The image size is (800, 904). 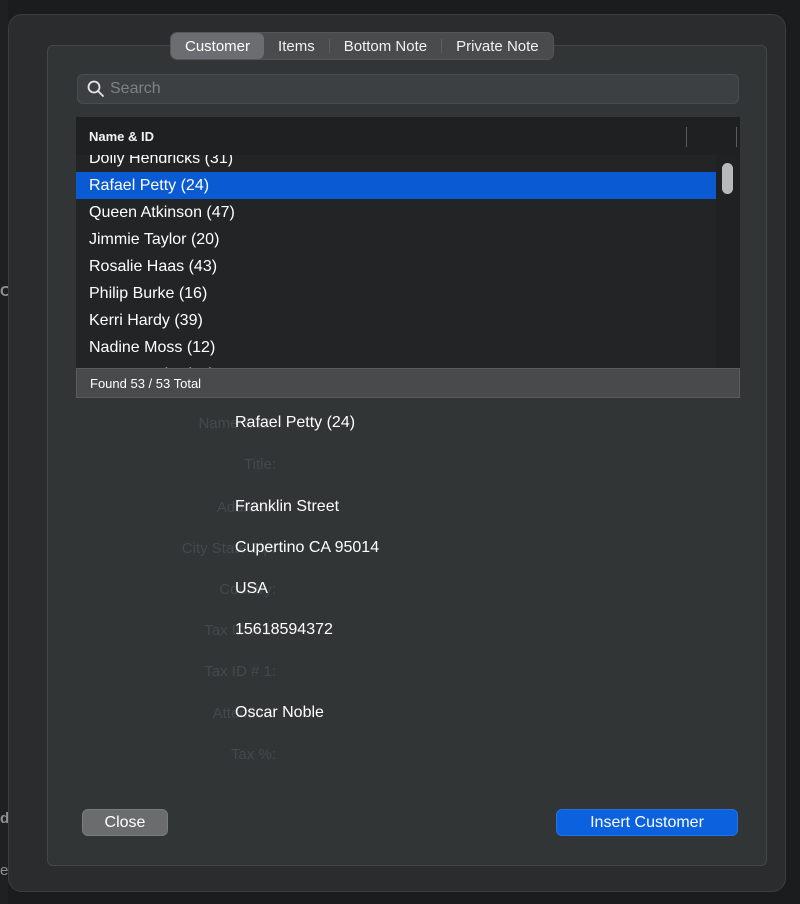 I want to click on search-icon, so click(x=95, y=88).